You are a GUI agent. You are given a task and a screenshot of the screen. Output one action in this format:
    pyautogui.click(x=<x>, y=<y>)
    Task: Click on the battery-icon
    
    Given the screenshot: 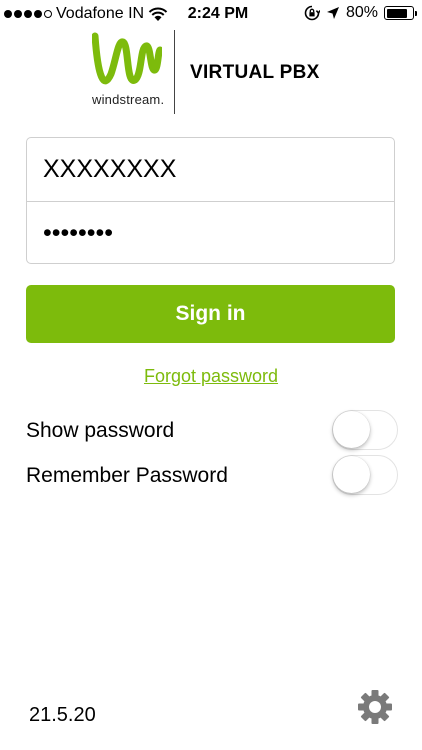 What is the action you would take?
    pyautogui.click(x=400, y=13)
    